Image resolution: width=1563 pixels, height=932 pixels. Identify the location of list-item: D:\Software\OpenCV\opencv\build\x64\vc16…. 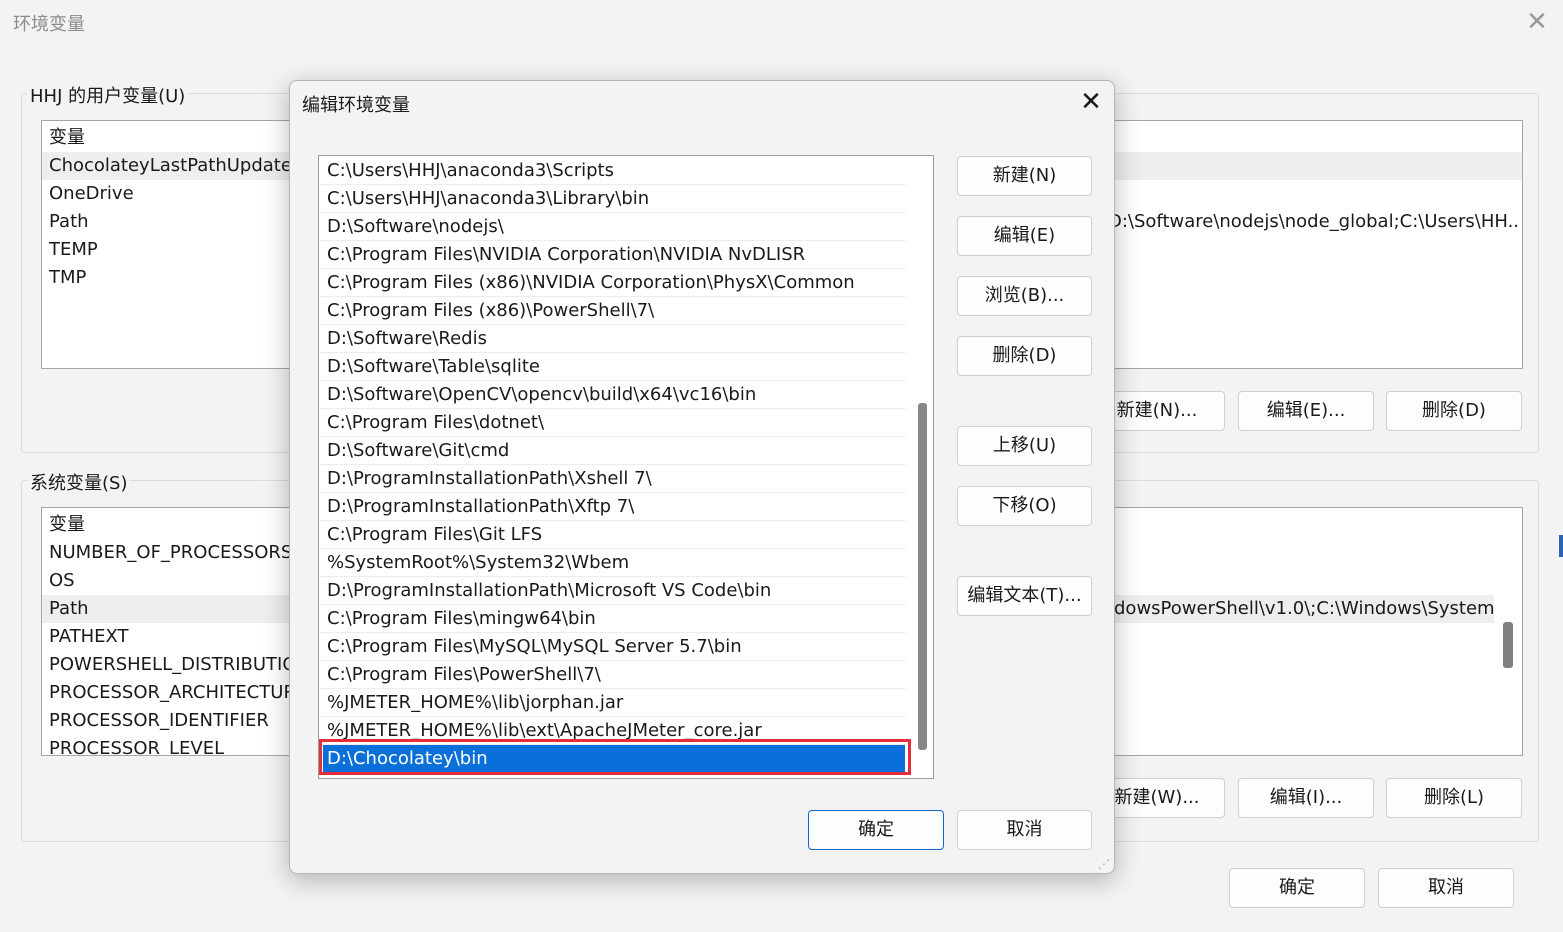
(613, 395).